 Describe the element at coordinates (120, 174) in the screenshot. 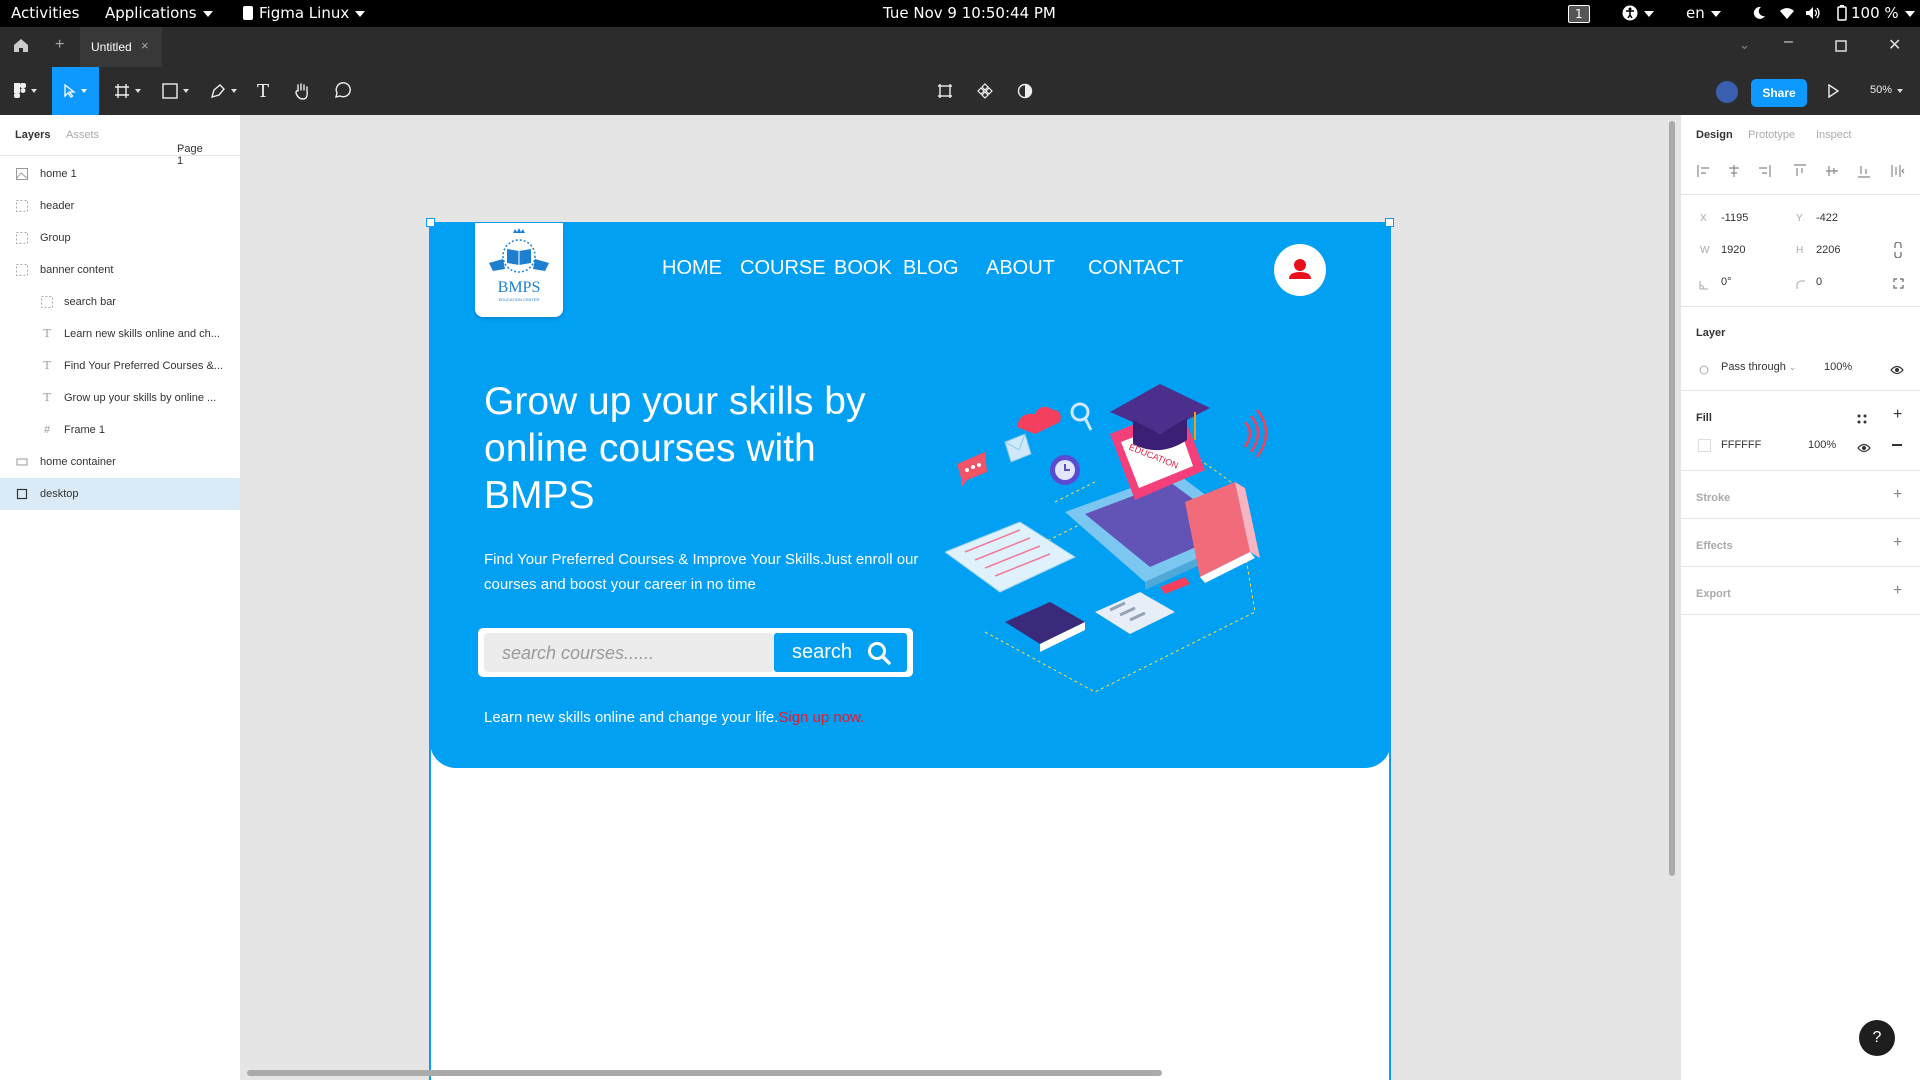

I see `layer-row: home 1` at that location.